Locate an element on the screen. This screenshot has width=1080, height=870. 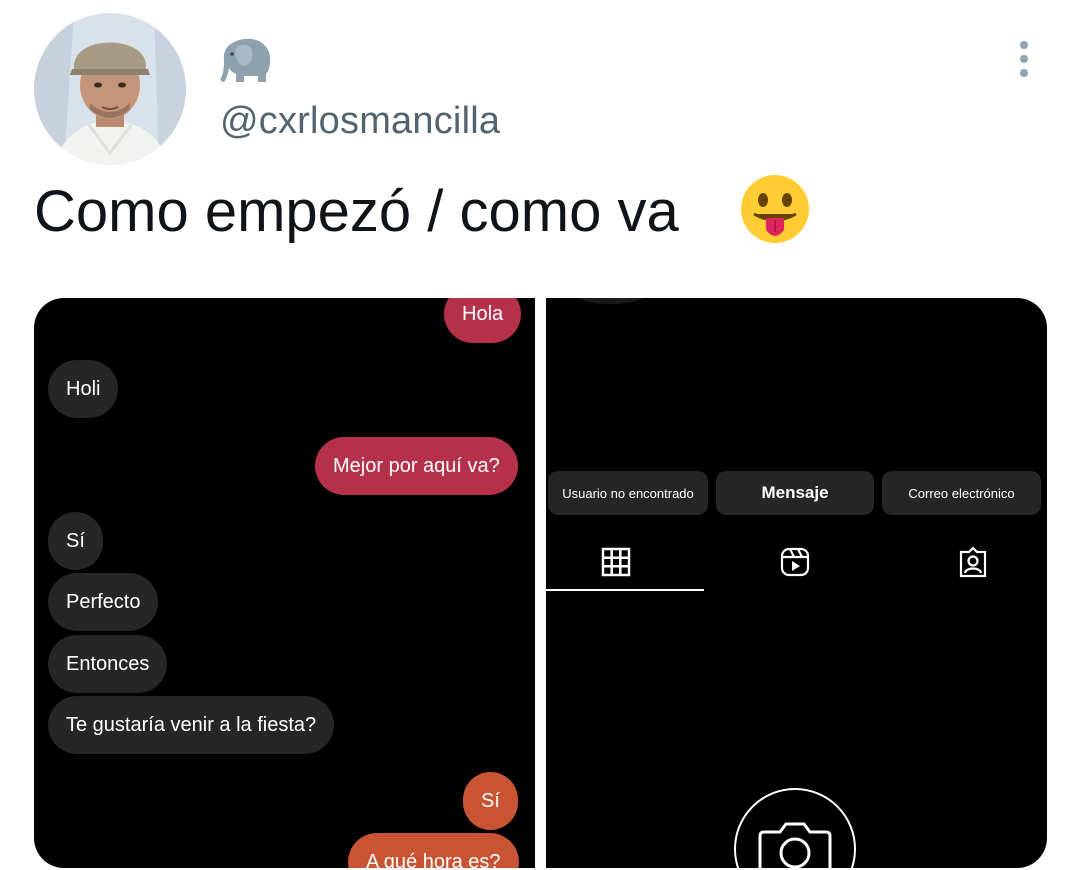
message-button: Mensaje is located at coordinates (795, 493).